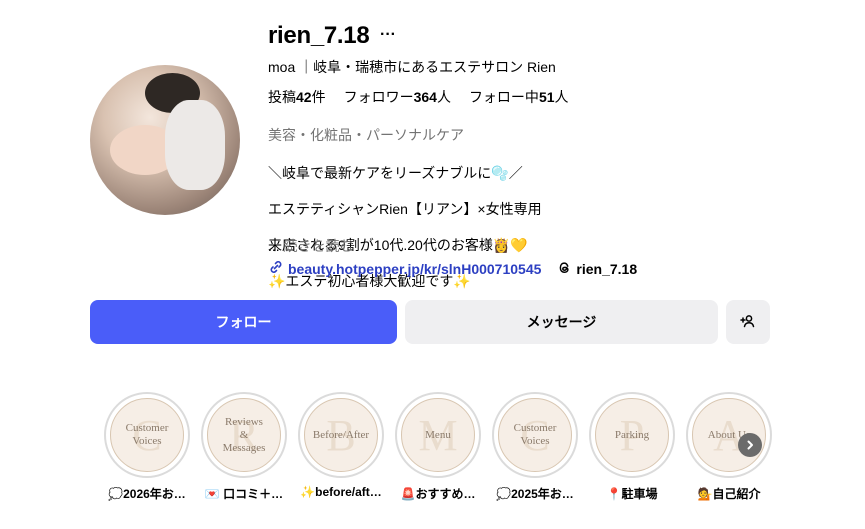 The image size is (865, 529). Describe the element at coordinates (415, 268) in the screenshot. I see `external-link-text: beauty.hotpepper.jp/kr/slnH000710545` at that location.